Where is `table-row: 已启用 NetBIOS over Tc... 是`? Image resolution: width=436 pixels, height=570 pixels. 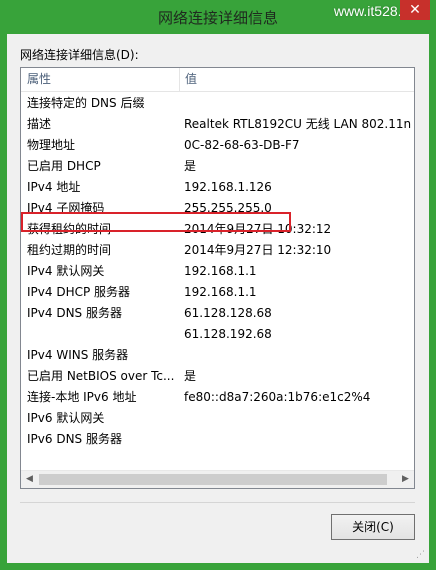
table-row: 已启用 NetBIOS over Tc... 是 is located at coordinates (217, 376).